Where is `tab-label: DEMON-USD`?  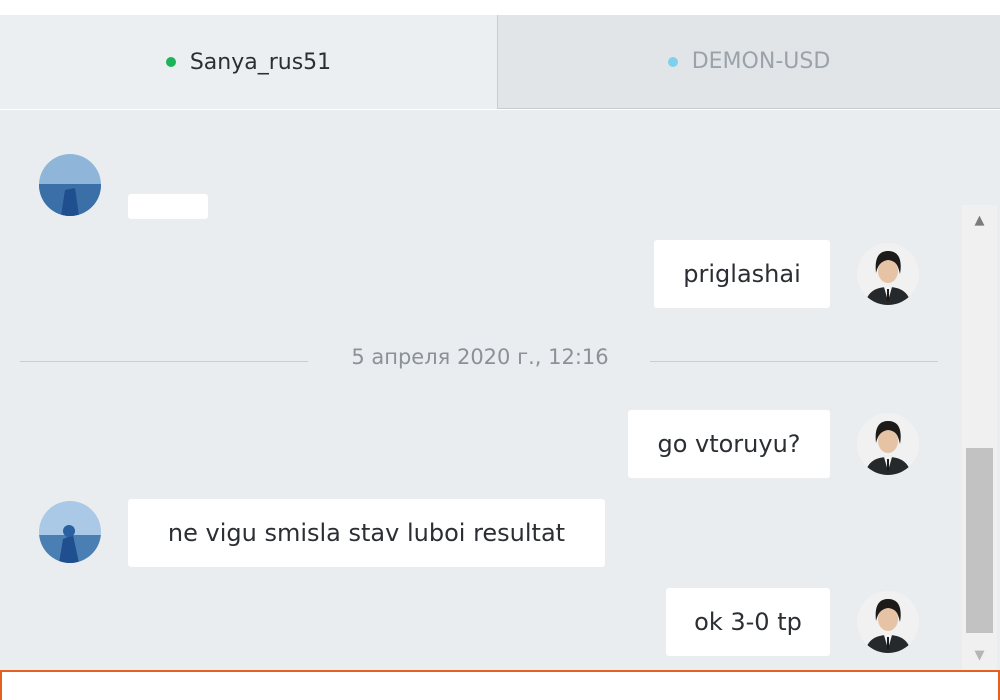 tab-label: DEMON-USD is located at coordinates (761, 61).